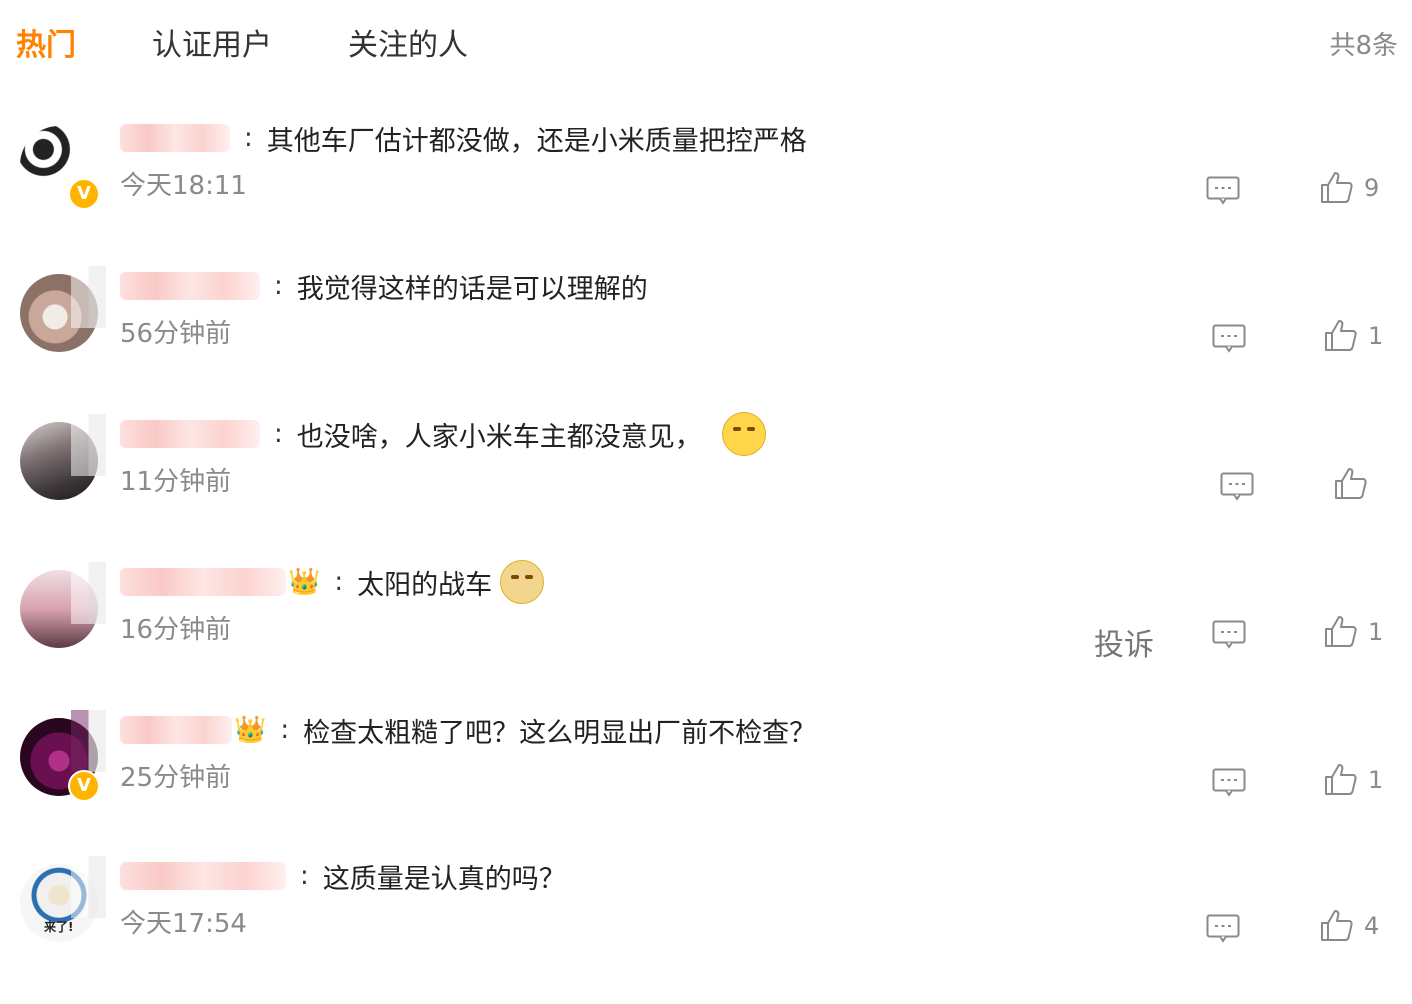 Image resolution: width=1412 pixels, height=1004 pixels. What do you see at coordinates (183, 924) in the screenshot?
I see `comment-time: 今天17:54` at bounding box center [183, 924].